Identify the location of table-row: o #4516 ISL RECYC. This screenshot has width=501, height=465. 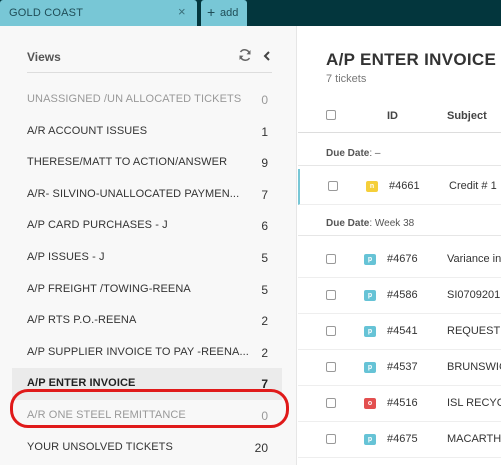
(399, 404).